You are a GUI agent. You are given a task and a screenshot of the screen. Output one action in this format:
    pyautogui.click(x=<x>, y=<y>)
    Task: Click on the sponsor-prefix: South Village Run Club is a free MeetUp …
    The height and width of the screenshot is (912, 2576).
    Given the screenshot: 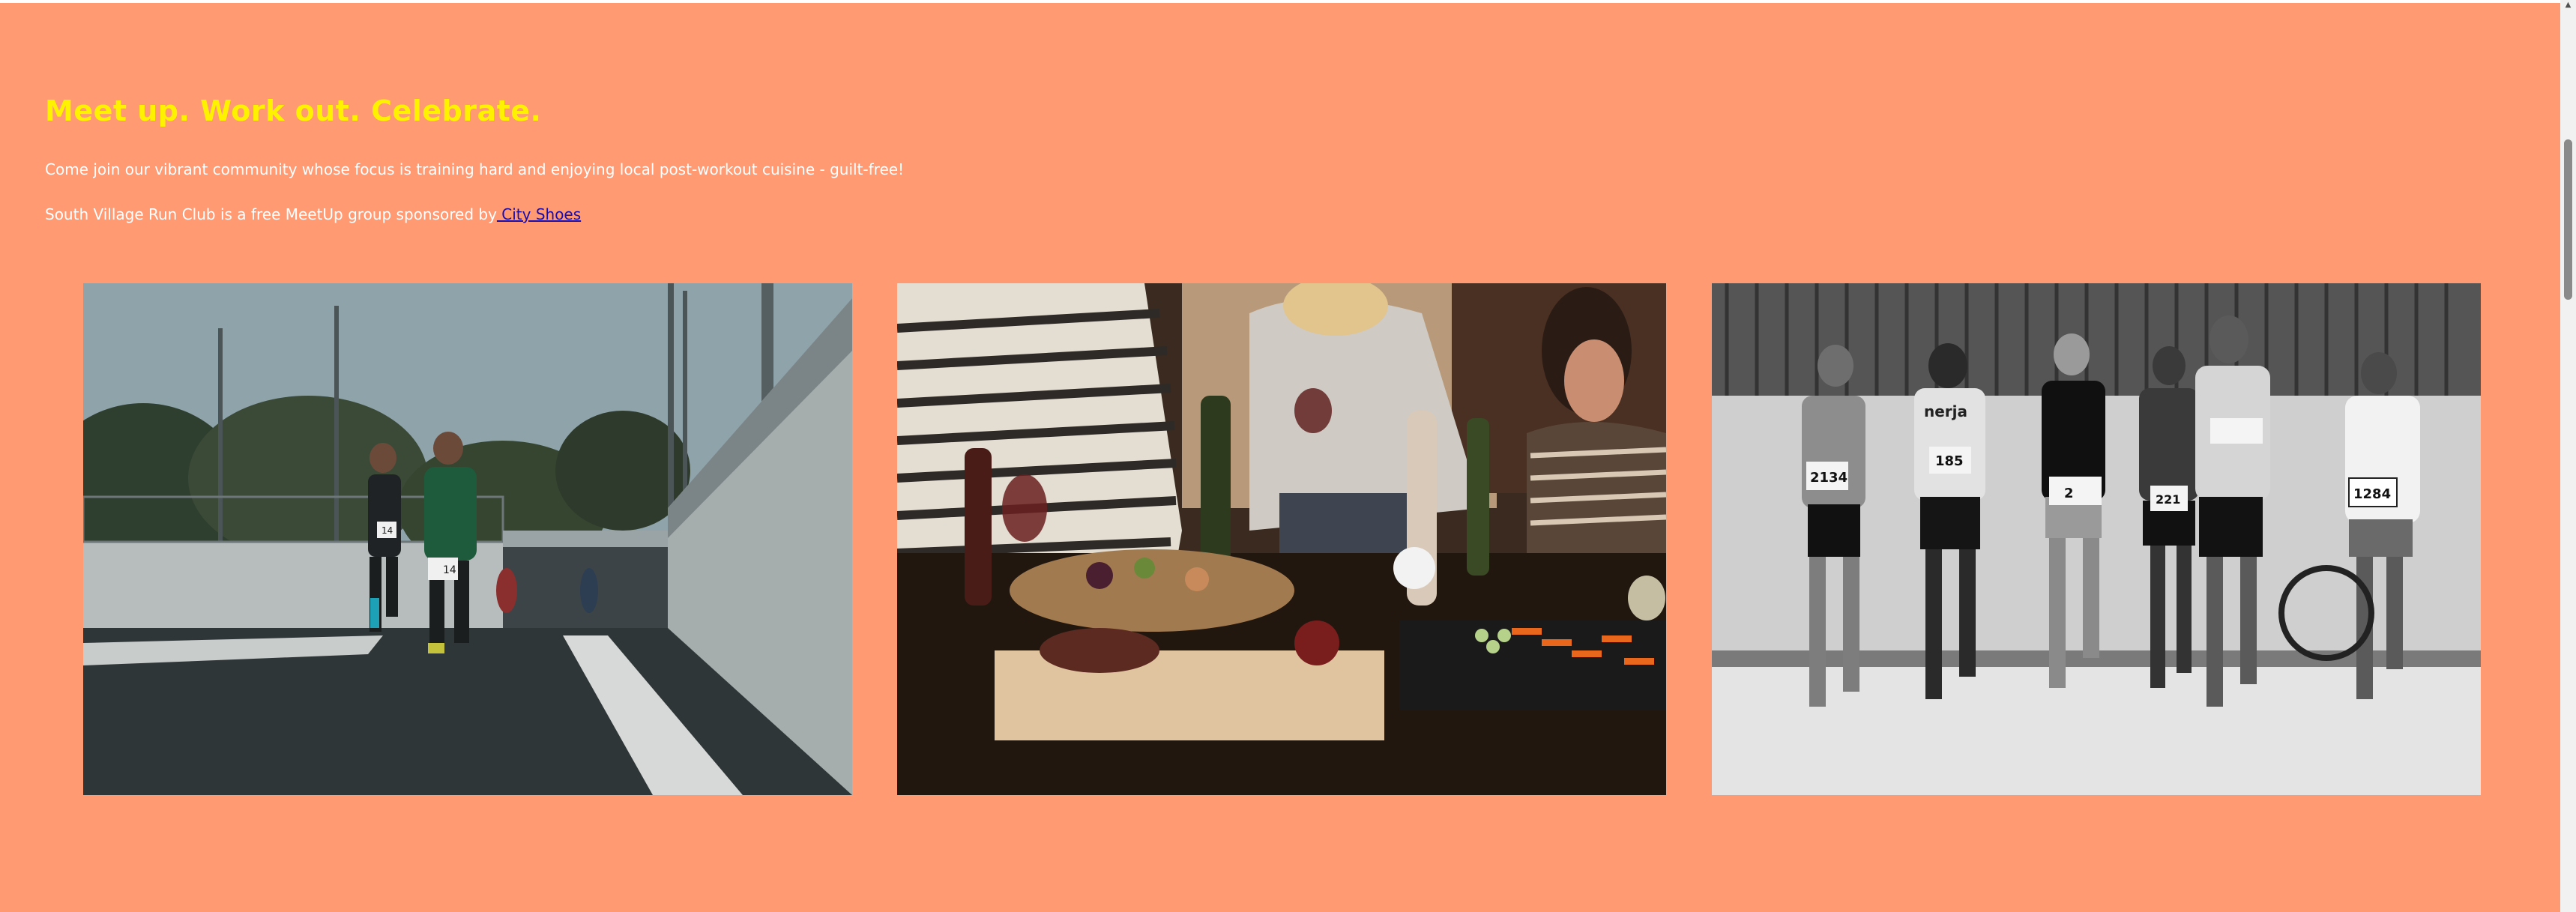 What is the action you would take?
    pyautogui.click(x=271, y=214)
    